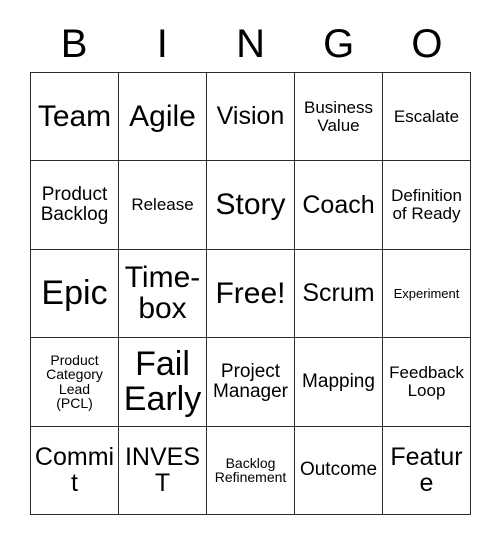 This screenshot has height=544, width=500. I want to click on bingo-cell-label: Team, so click(74, 116).